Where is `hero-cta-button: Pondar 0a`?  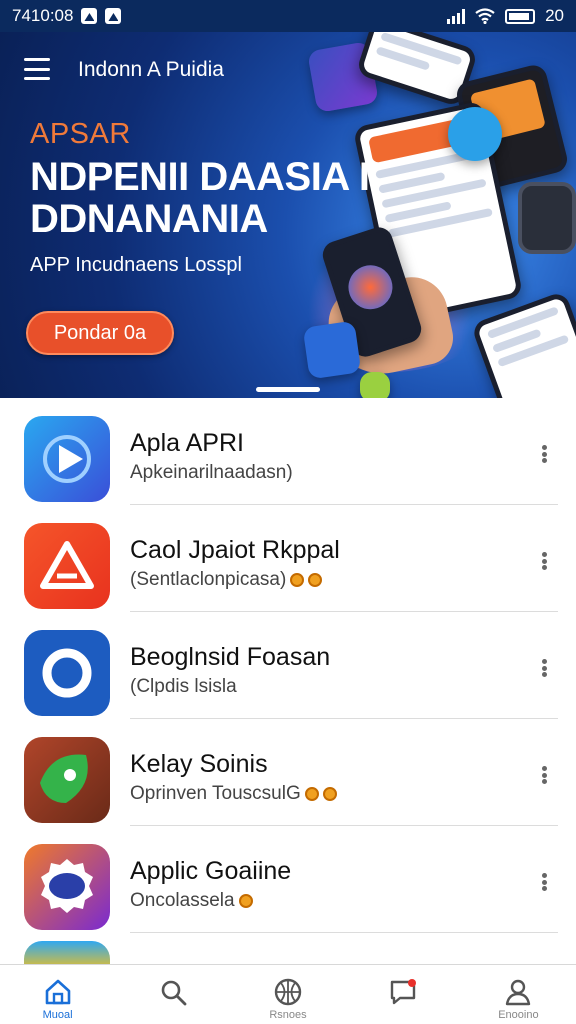 hero-cta-button: Pondar 0a is located at coordinates (100, 333).